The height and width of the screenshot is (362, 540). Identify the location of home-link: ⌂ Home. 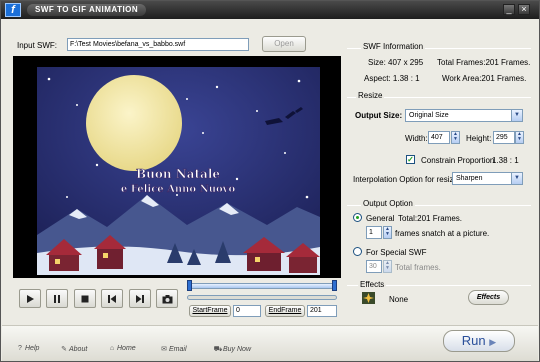
(121, 350).